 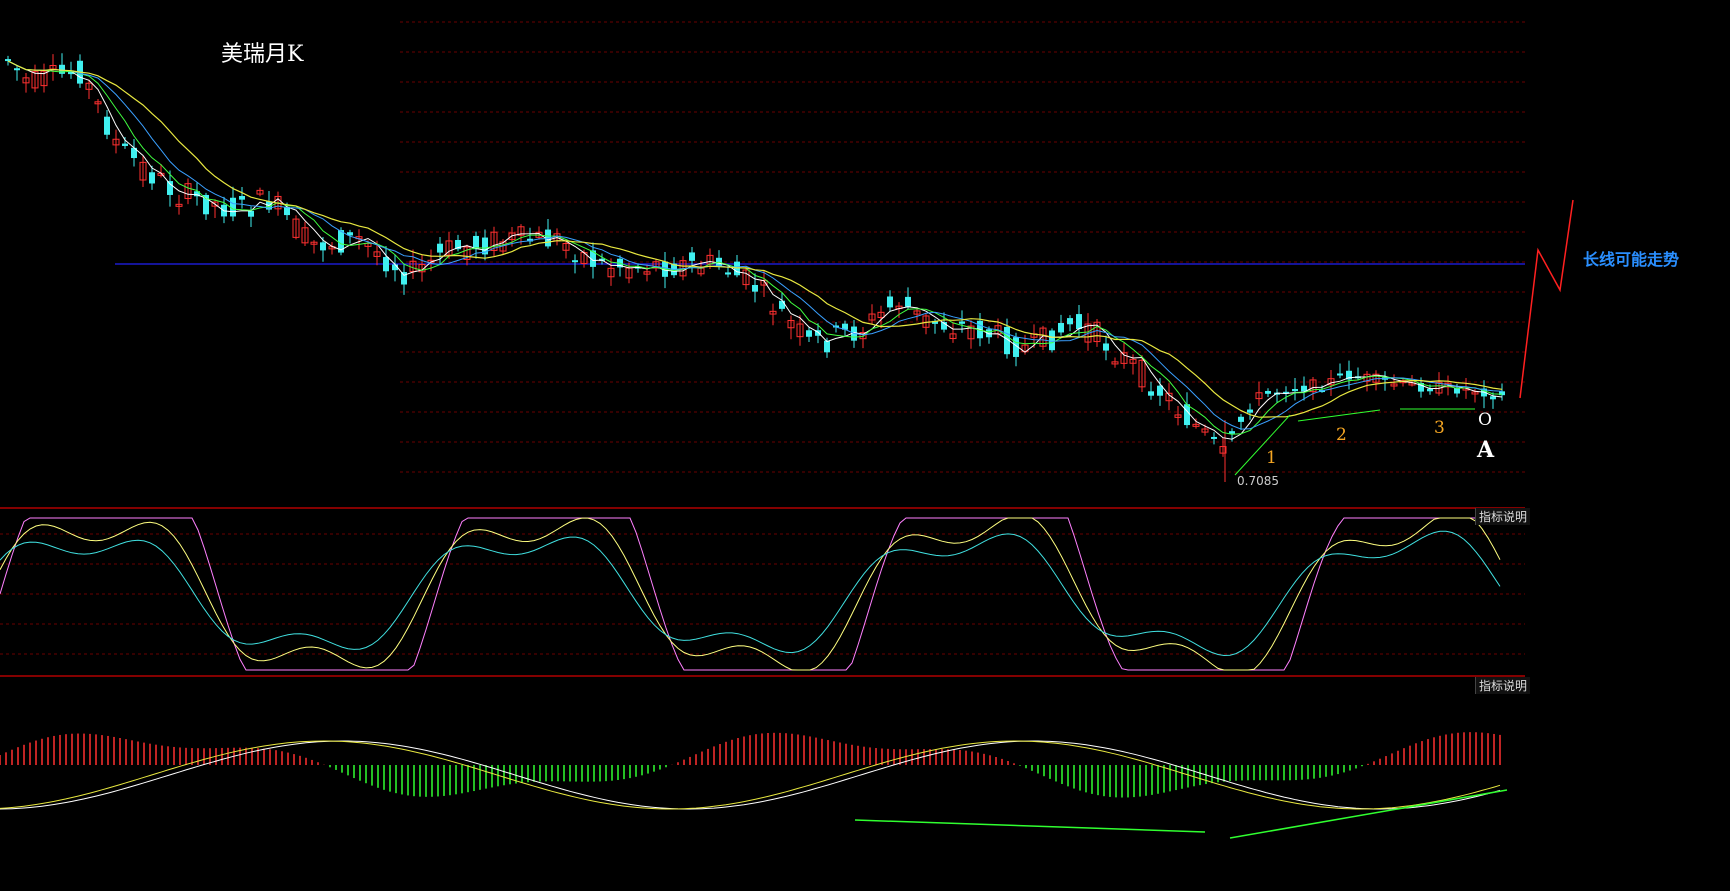 I want to click on wave-label-2: 2, so click(x=1341, y=435).